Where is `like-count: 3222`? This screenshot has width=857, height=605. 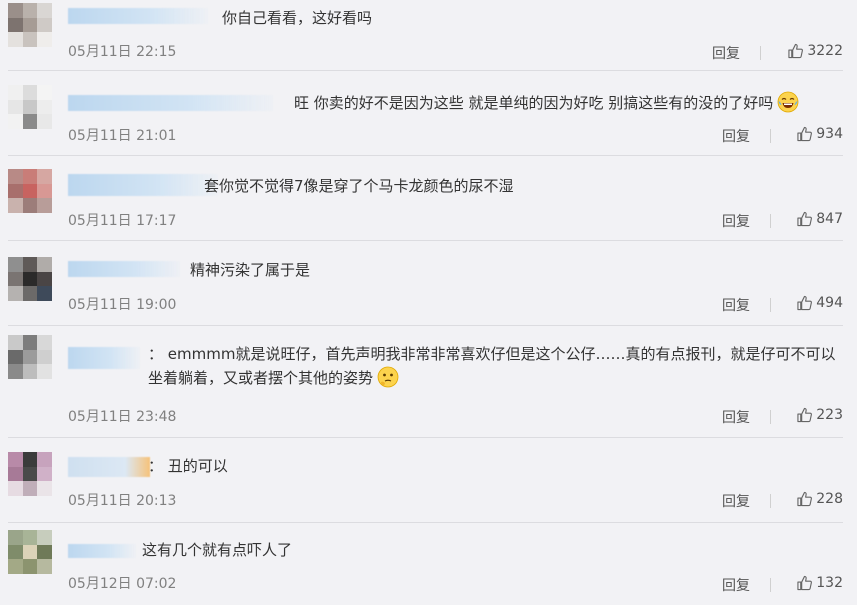
like-count: 3222 is located at coordinates (825, 51).